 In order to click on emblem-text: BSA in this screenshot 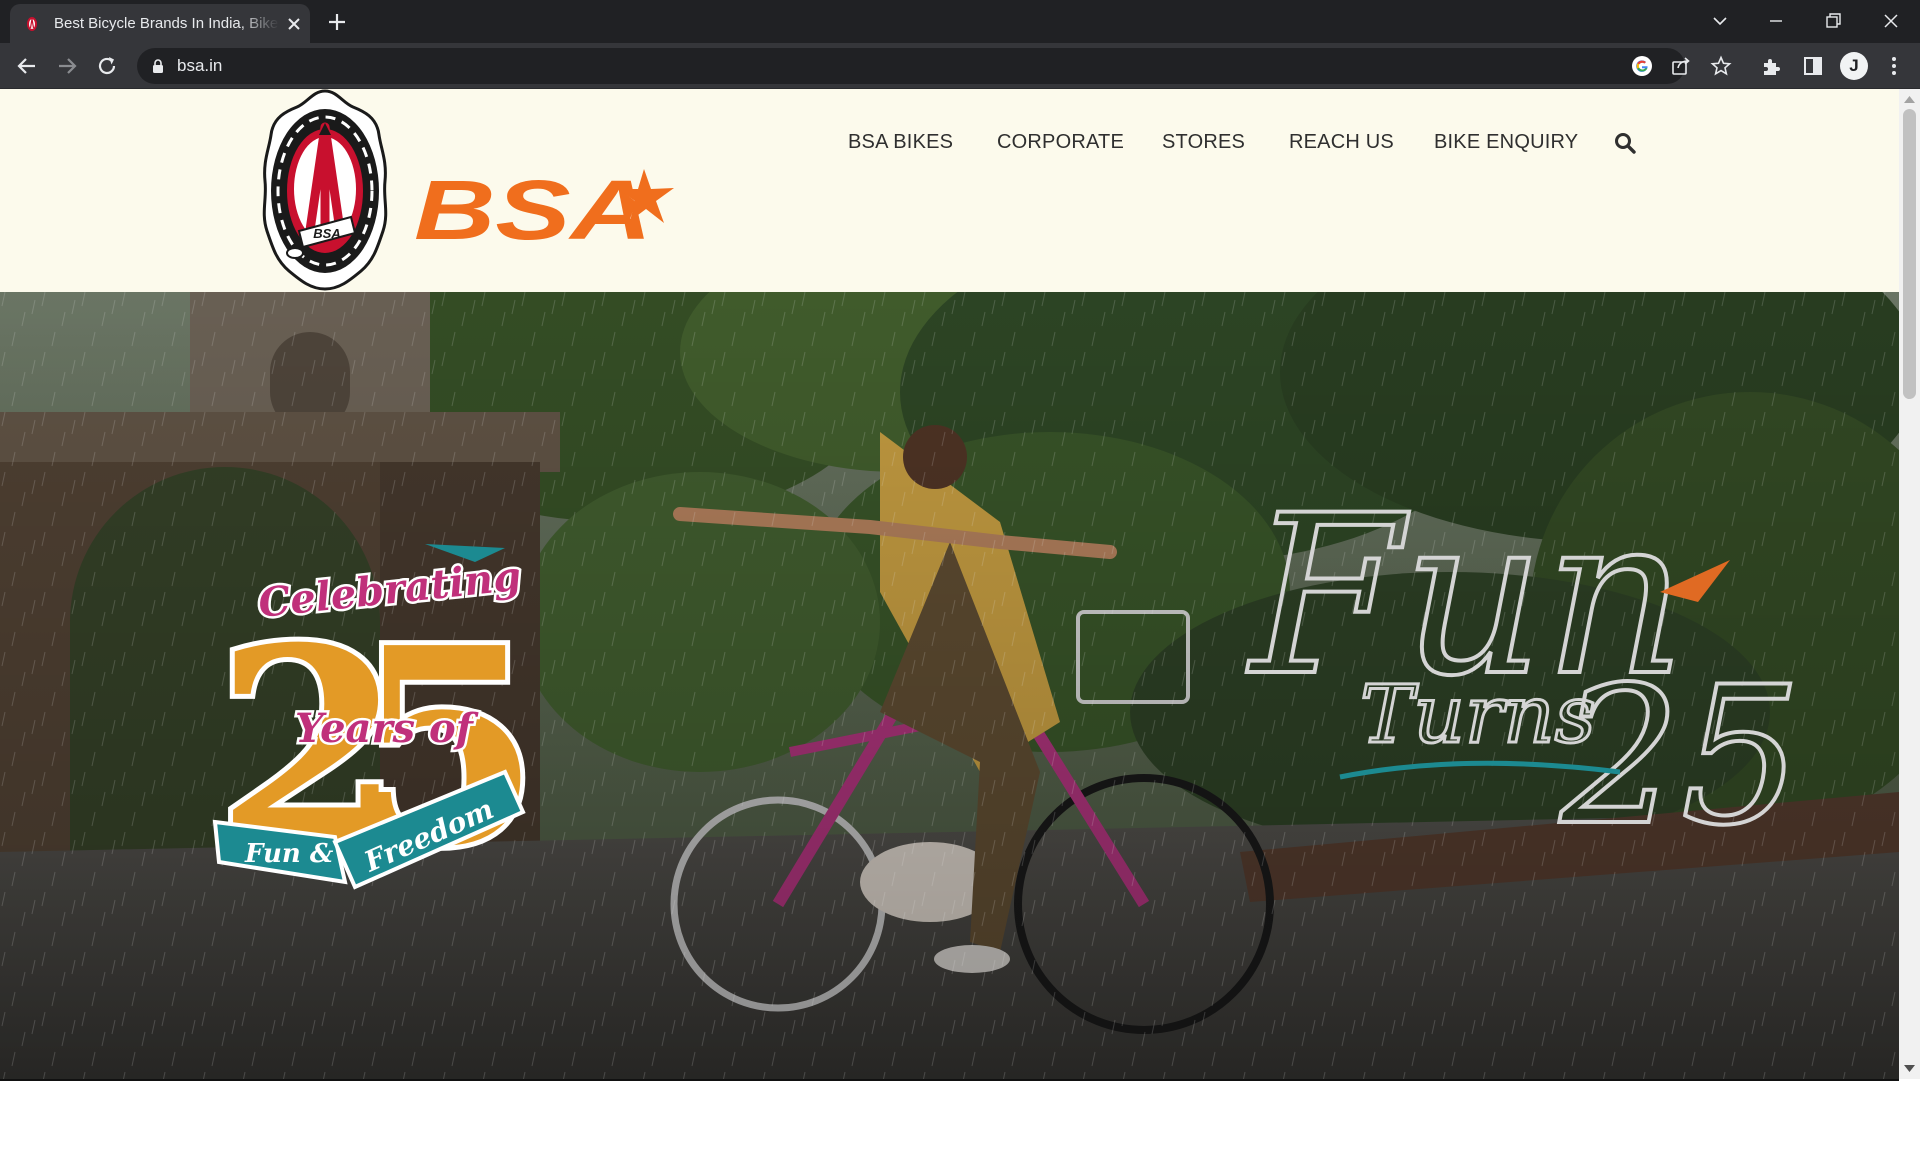, I will do `click(326, 233)`.